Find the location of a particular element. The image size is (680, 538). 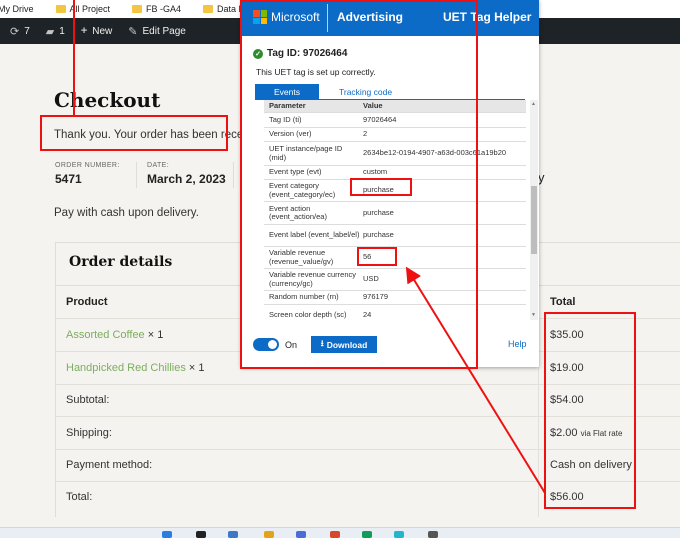

arrow-line is located at coordinates (475, 380).